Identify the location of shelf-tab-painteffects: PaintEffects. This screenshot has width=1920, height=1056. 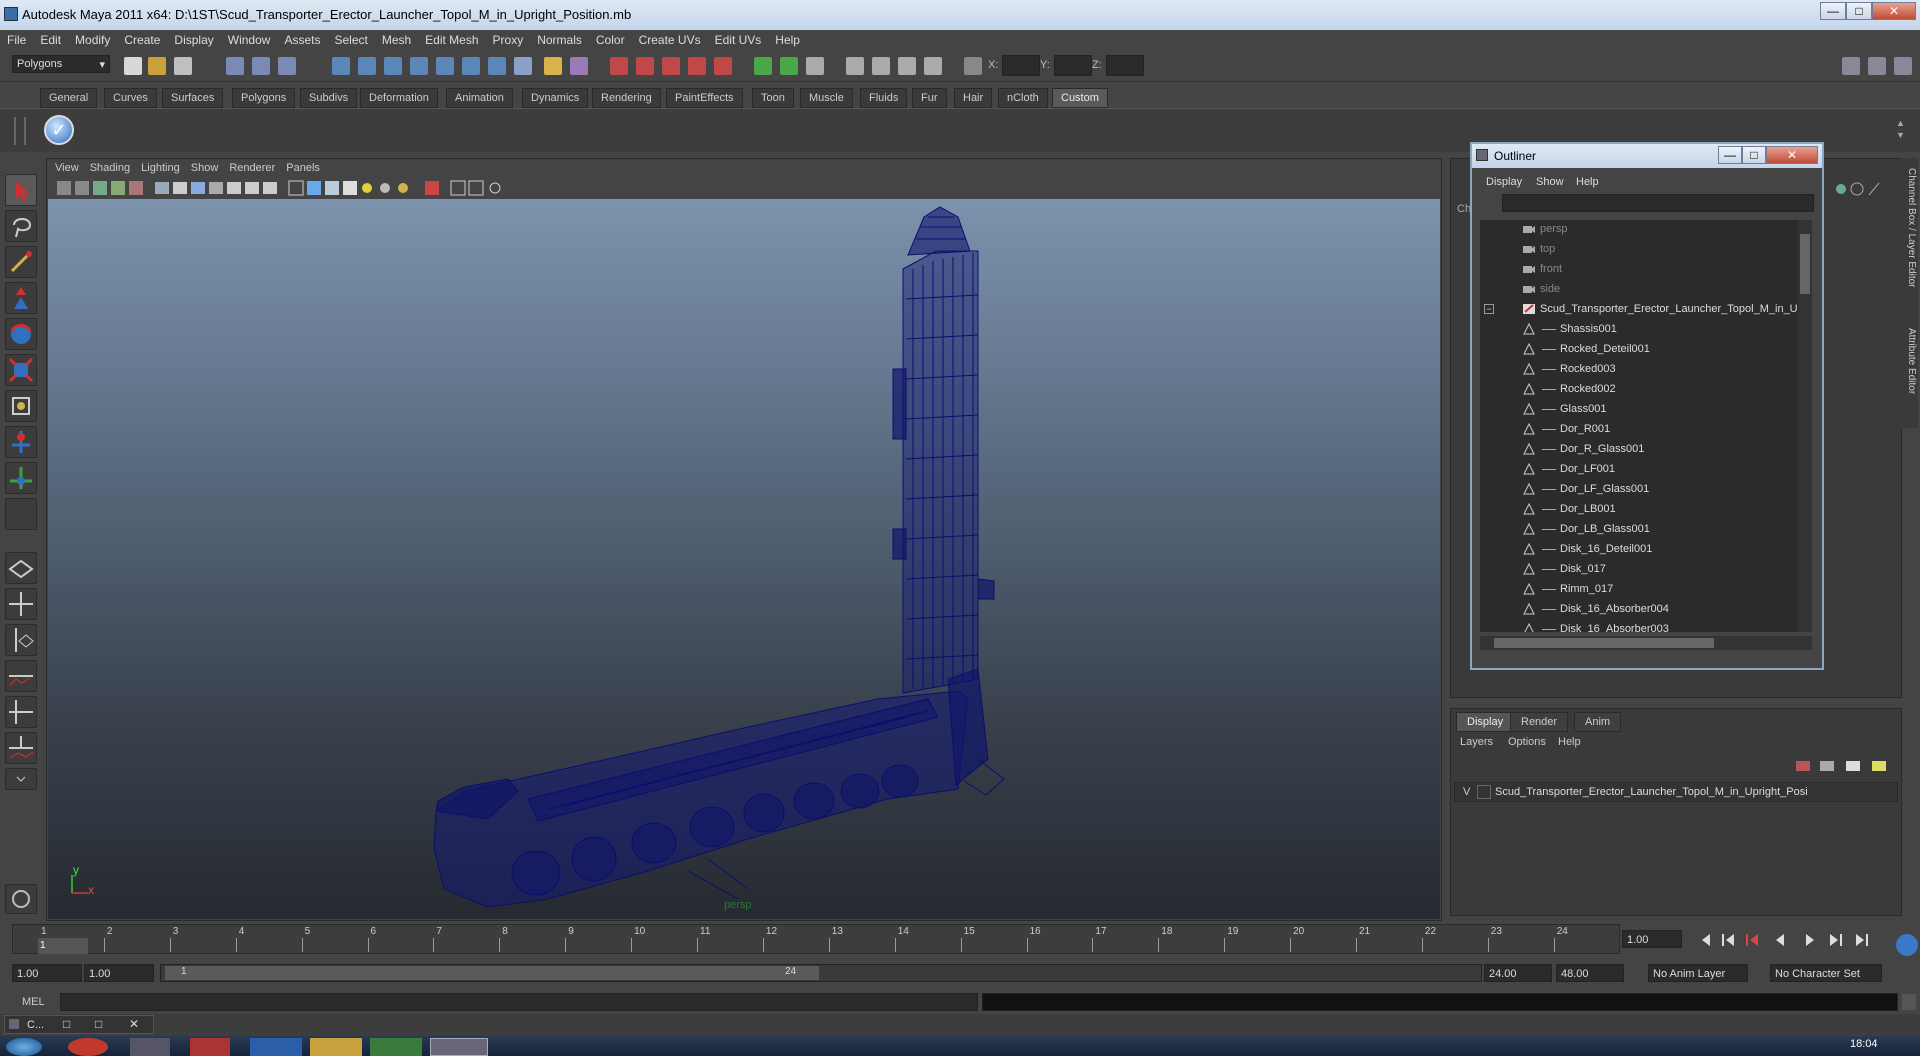
(704, 98).